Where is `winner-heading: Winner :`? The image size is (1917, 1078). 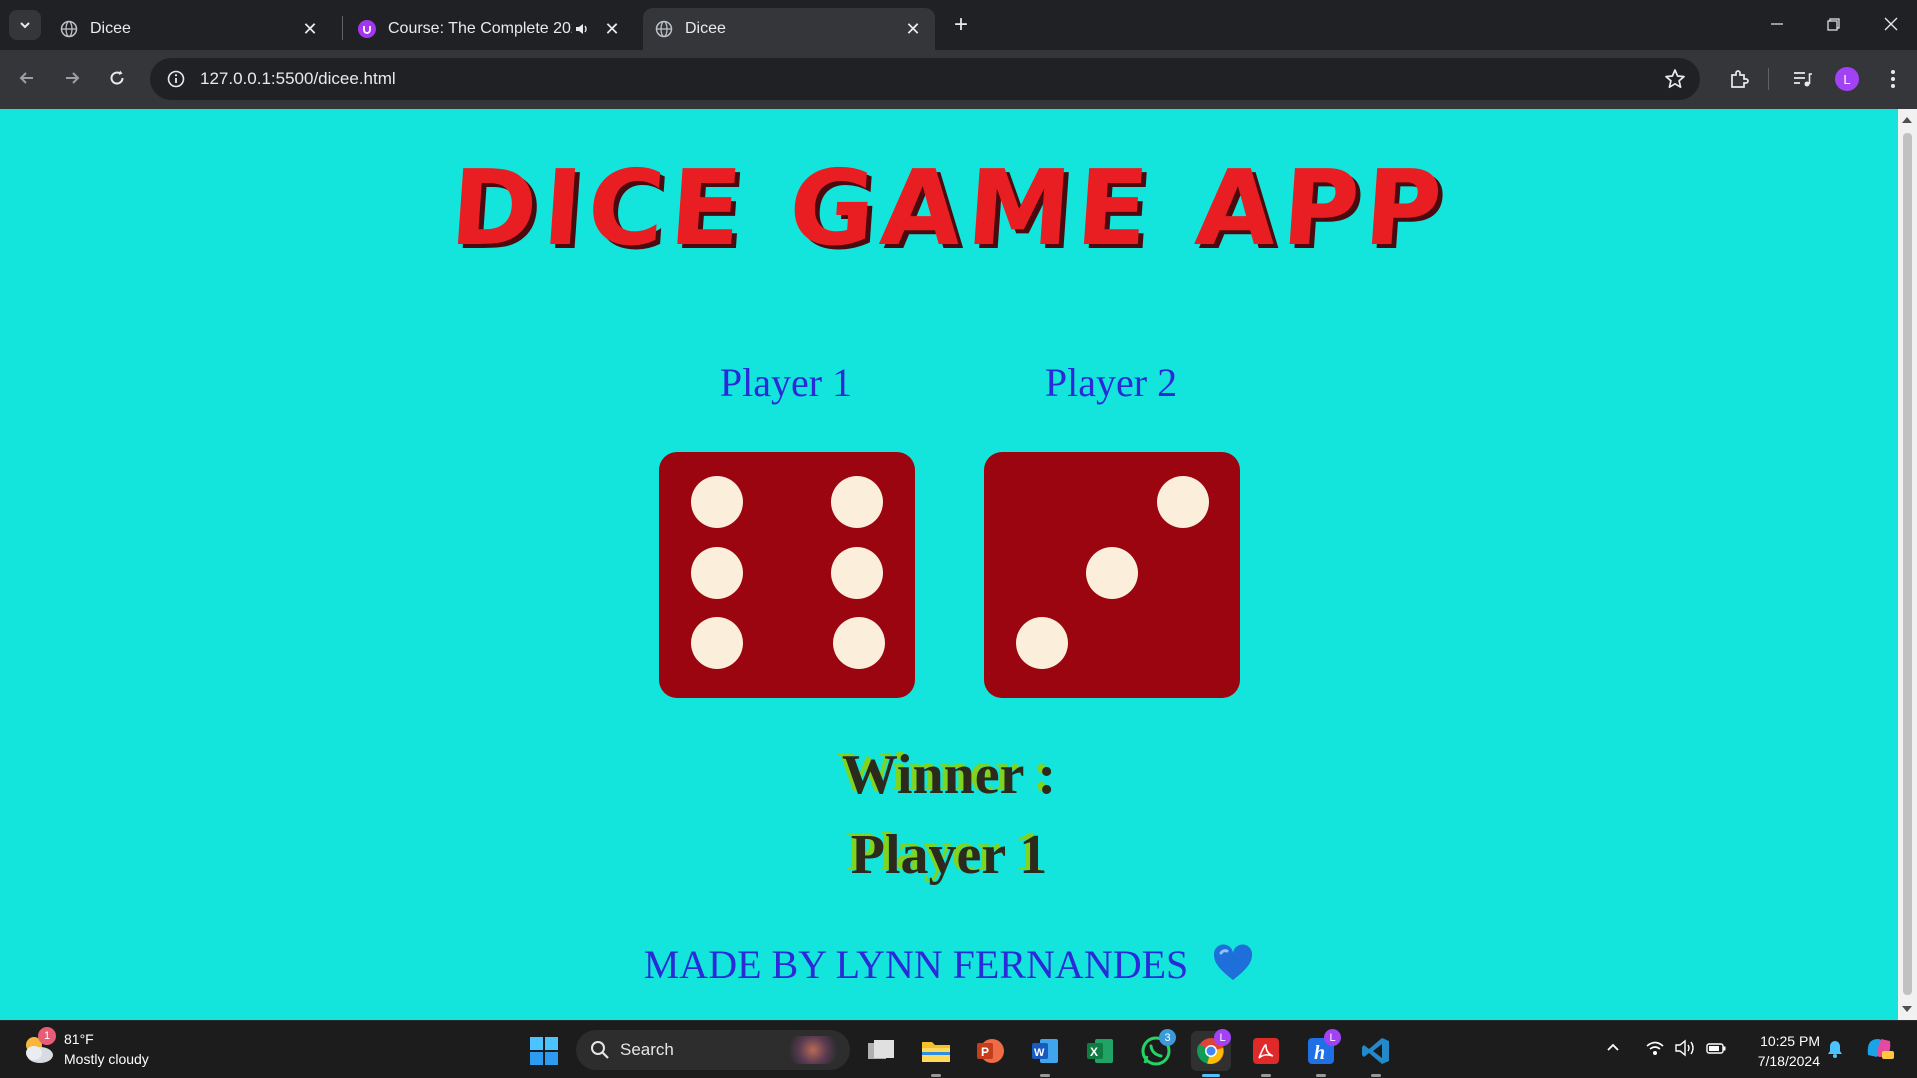
winner-heading: Winner : is located at coordinates (949, 775).